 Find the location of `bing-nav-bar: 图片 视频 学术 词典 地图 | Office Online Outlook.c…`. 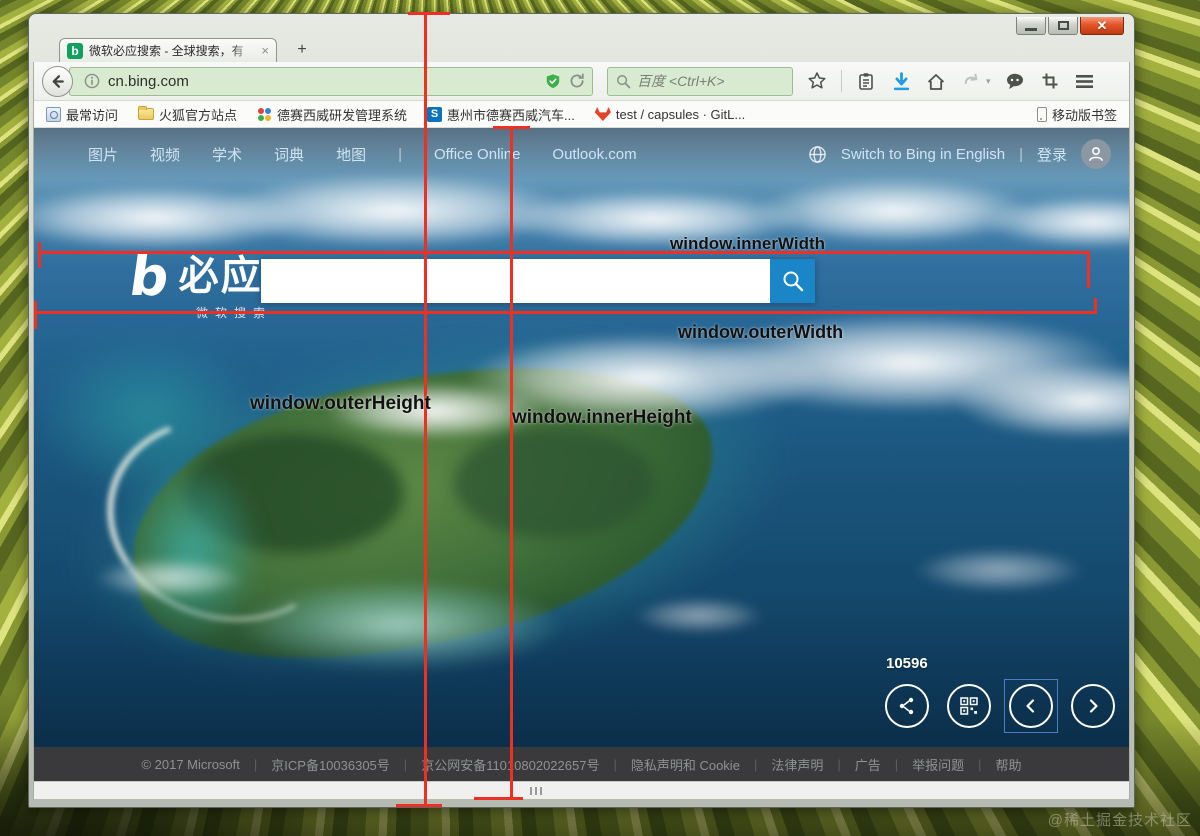

bing-nav-bar: 图片 视频 学术 词典 地图 | Office Online Outlook.c… is located at coordinates (581, 154).